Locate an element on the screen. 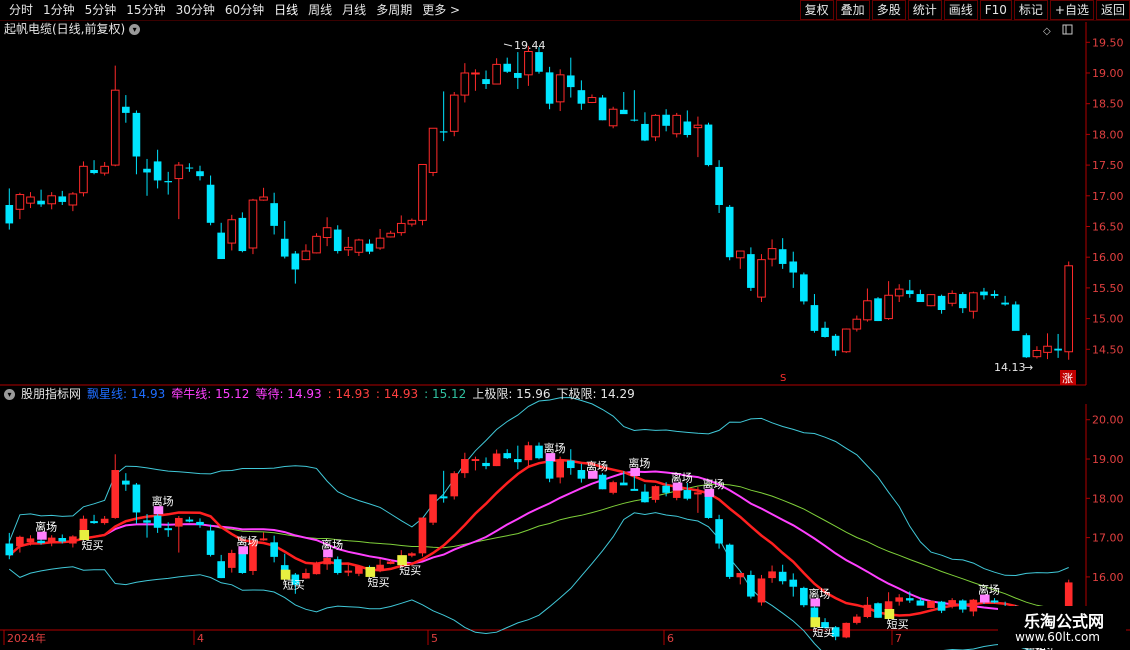  indicator-value-5: : 15.12 is located at coordinates (445, 394).